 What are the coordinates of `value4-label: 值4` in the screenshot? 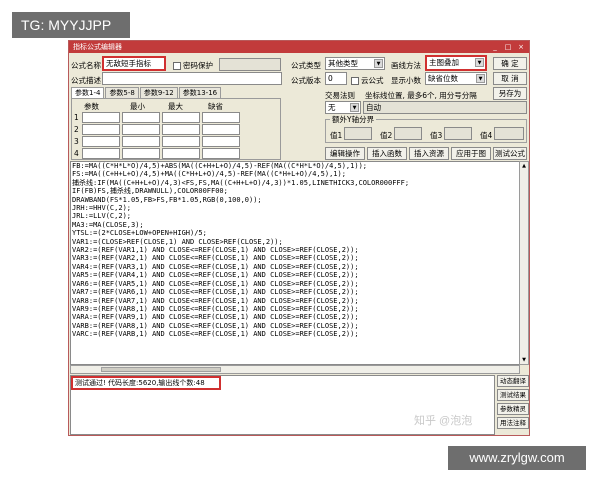 It's located at (486, 135).